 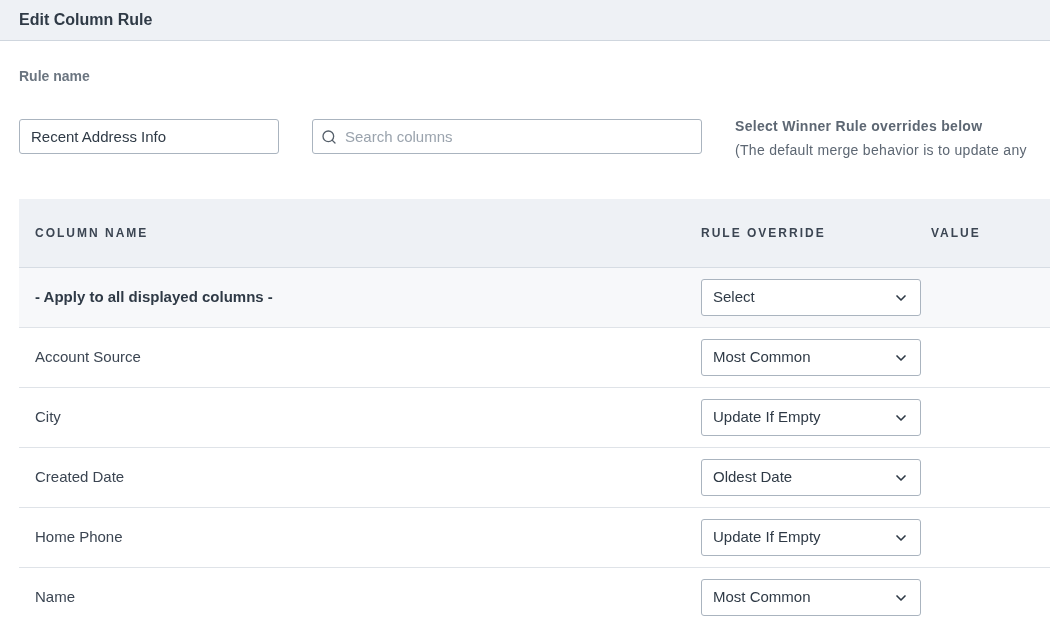 I want to click on note-title: Select Winner Rule overrides below, so click(x=859, y=126).